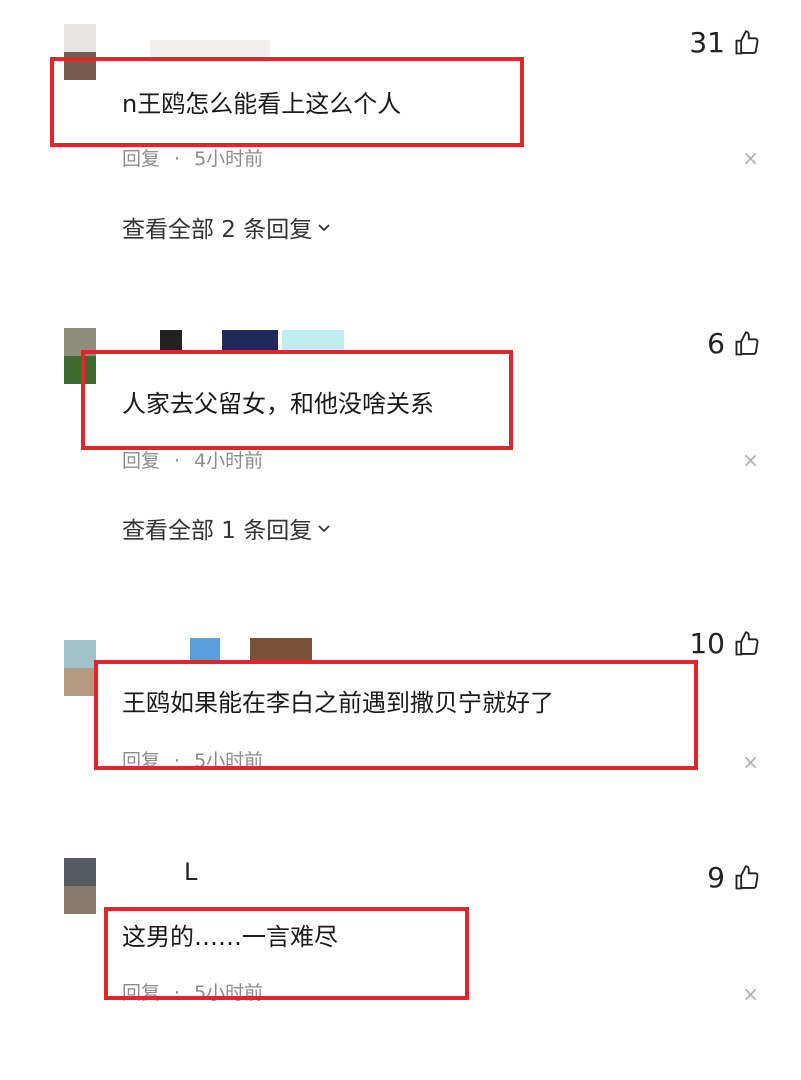 The image size is (801, 1080). Describe the element at coordinates (229, 159) in the screenshot. I see `timestamp: 5小时前` at that location.